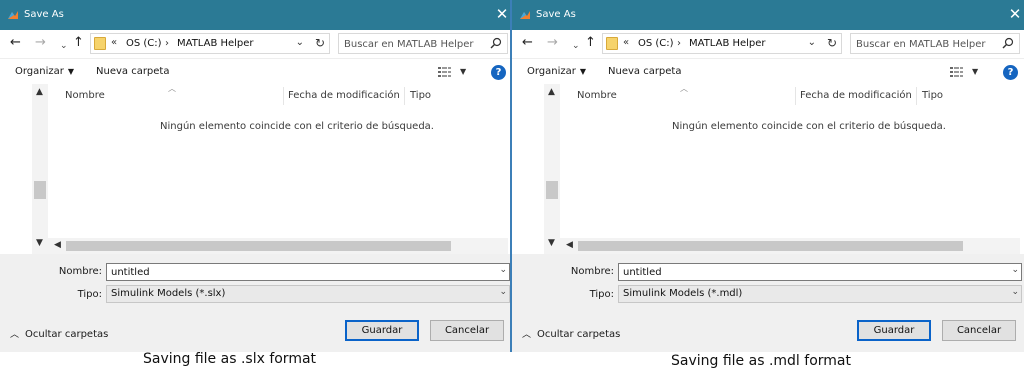  What do you see at coordinates (683, 293) in the screenshot?
I see `filetype-value: Simulink Models (*.mdl)` at bounding box center [683, 293].